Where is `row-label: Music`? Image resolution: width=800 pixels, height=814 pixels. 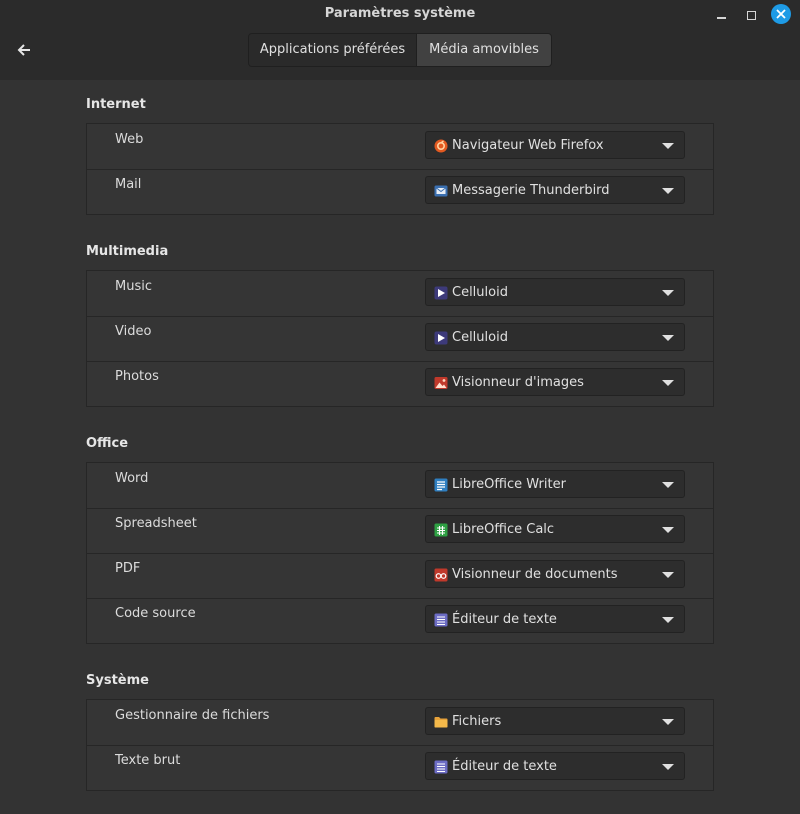
row-label: Music is located at coordinates (133, 286).